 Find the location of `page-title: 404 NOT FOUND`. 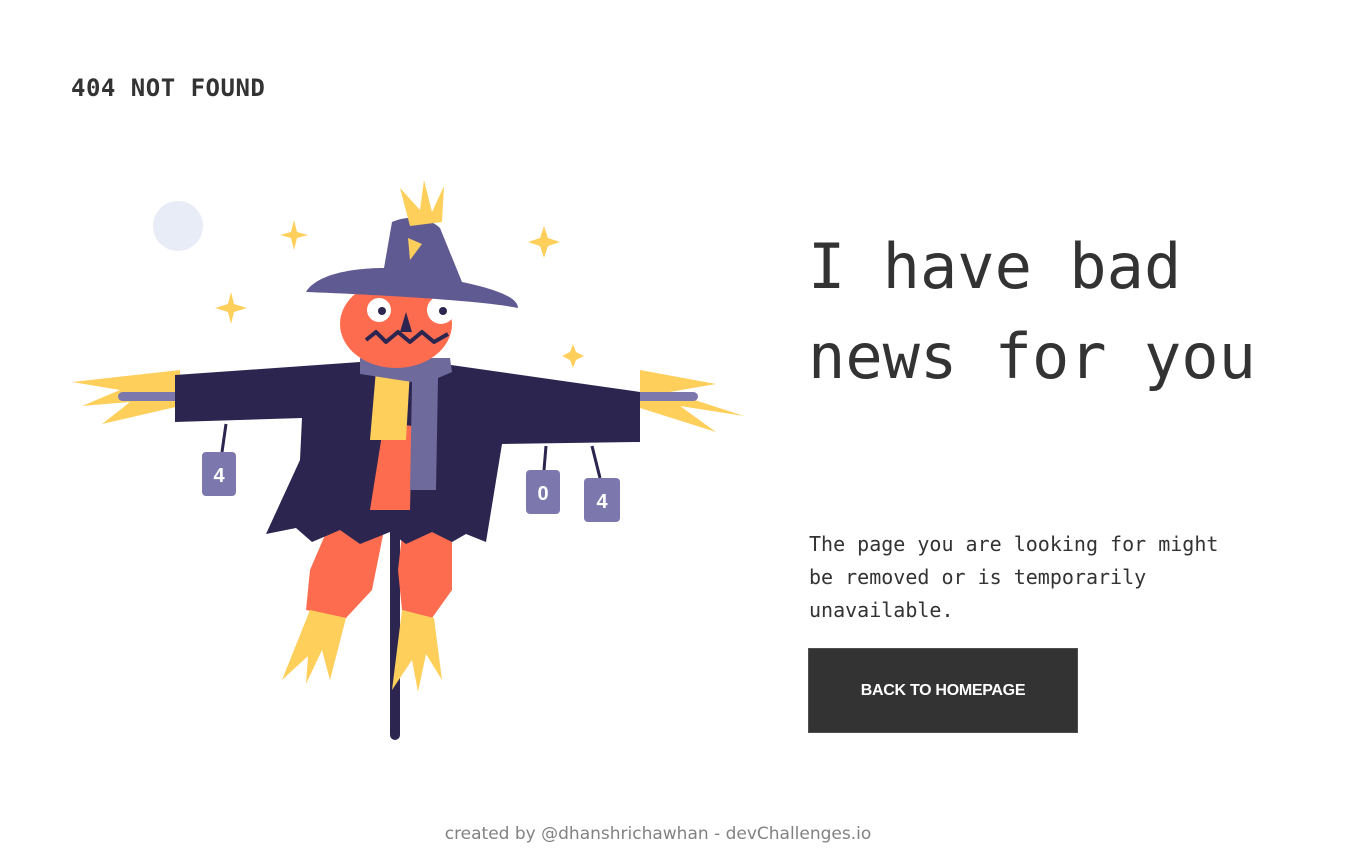

page-title: 404 NOT FOUND is located at coordinates (168, 88).